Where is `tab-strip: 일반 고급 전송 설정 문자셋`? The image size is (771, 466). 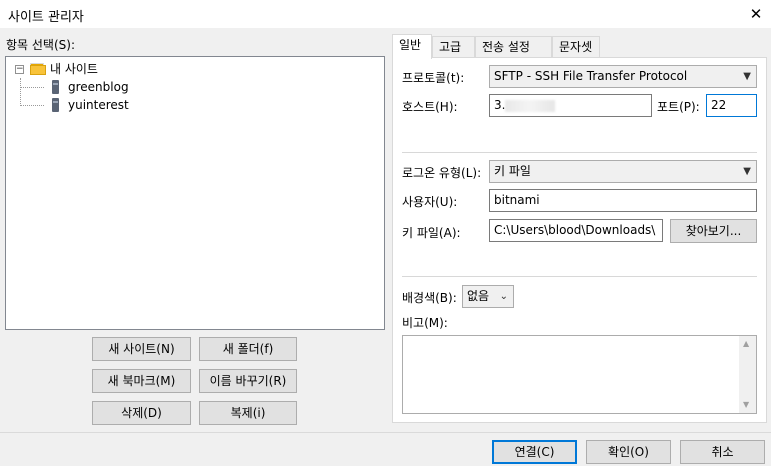
tab-strip: 일반 고급 전송 설정 문자셋 is located at coordinates (579, 46).